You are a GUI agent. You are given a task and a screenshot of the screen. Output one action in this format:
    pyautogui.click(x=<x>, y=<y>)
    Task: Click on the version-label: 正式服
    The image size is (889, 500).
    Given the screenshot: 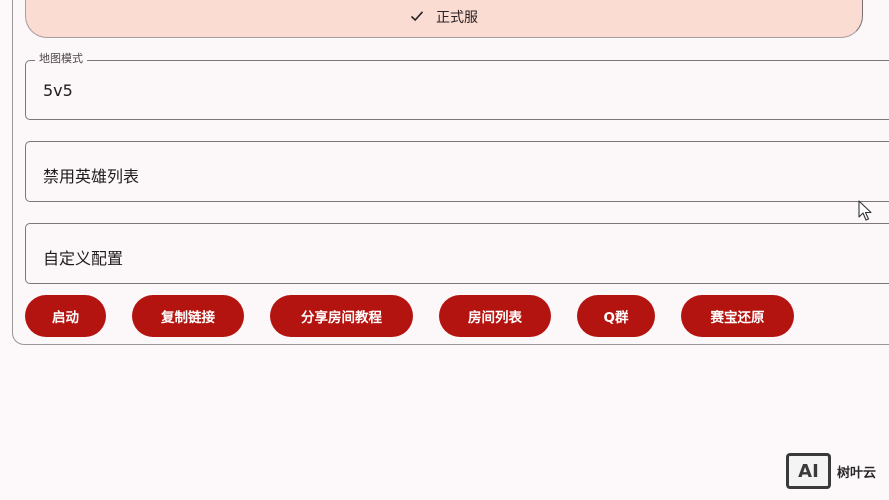 What is the action you would take?
    pyautogui.click(x=457, y=18)
    